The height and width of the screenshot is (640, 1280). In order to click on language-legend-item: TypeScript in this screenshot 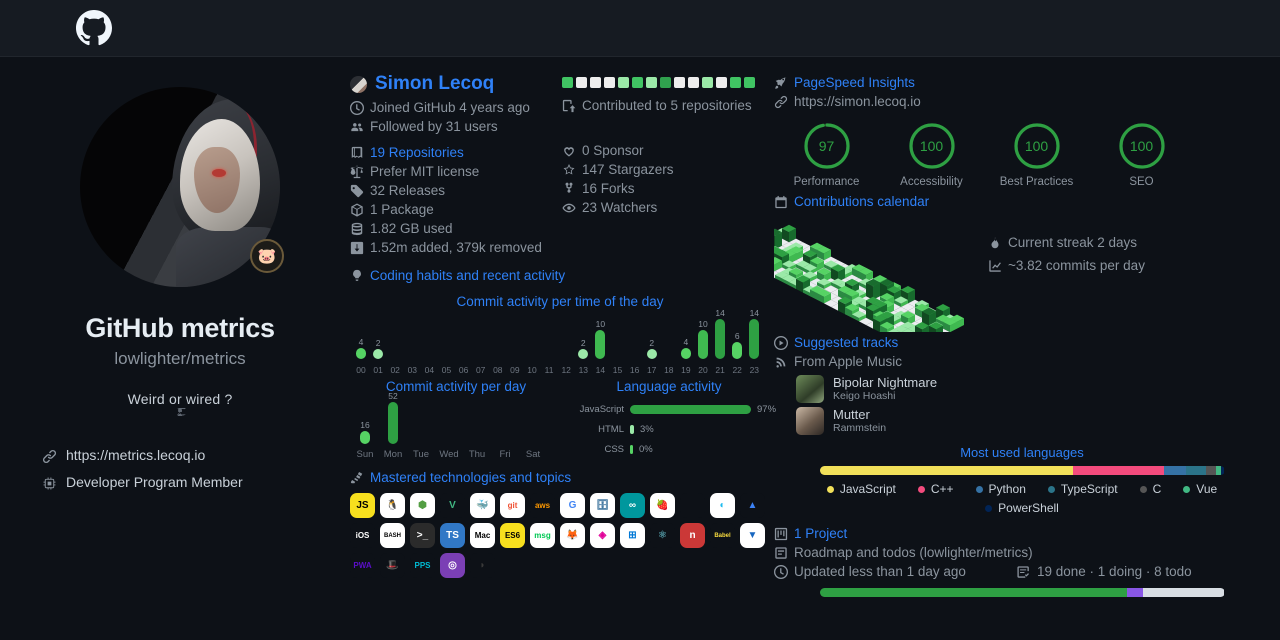, I will do `click(1082, 489)`.